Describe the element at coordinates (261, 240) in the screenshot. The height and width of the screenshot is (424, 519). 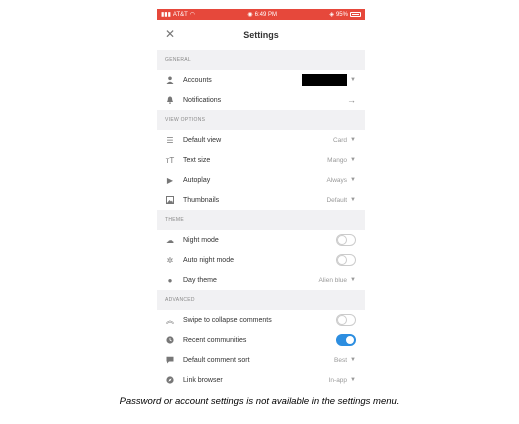
I see `night-mode-row: ☁ Night mode` at that location.